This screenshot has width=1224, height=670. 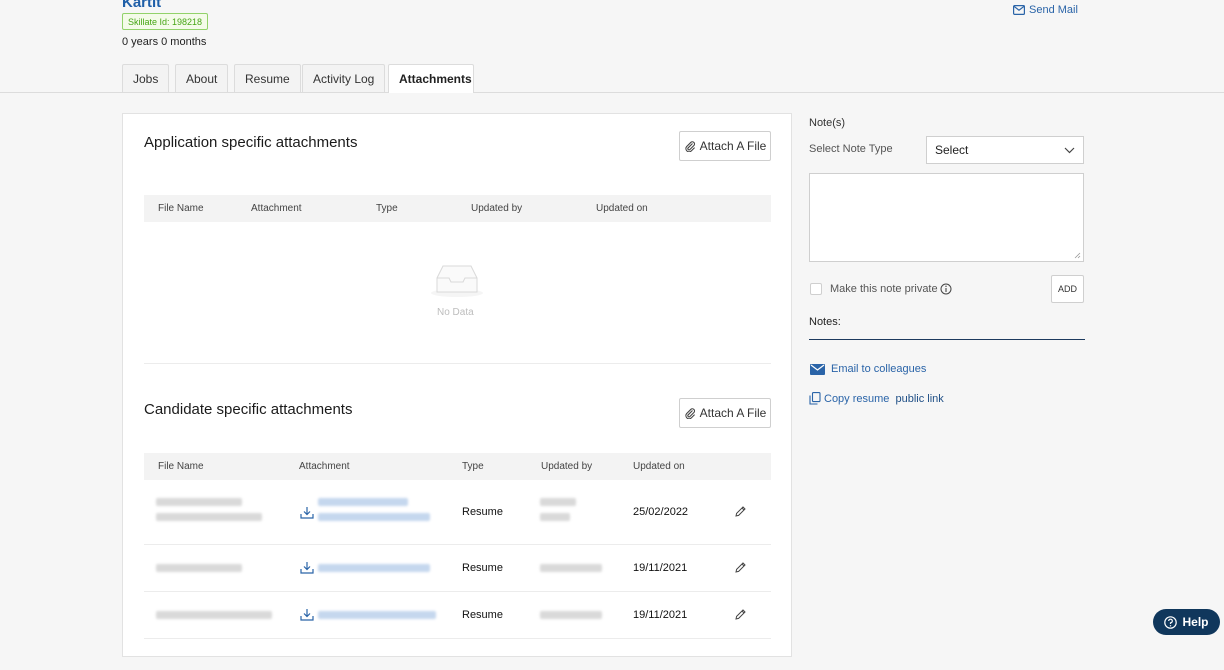 I want to click on section-divider, so click(x=457, y=363).